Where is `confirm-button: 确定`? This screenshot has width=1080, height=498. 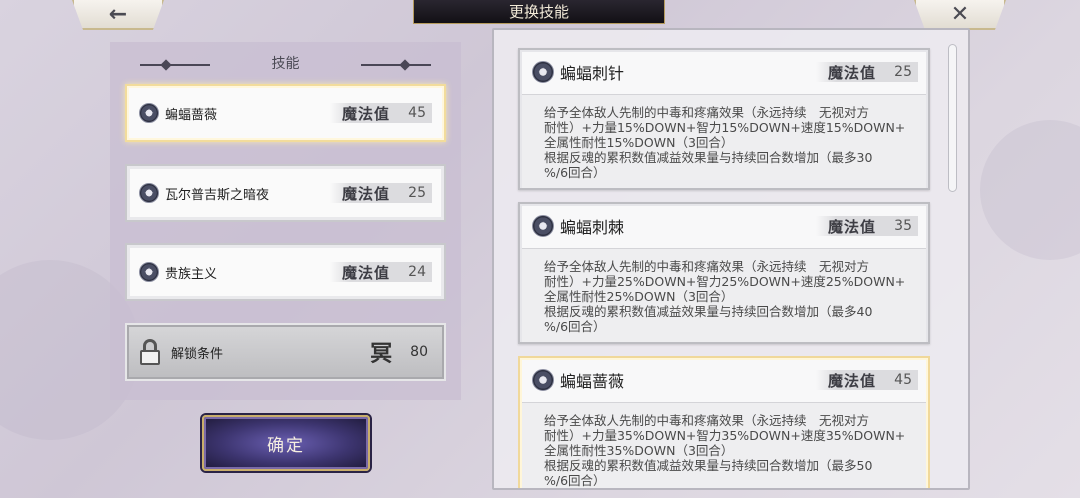
confirm-button: 确定 is located at coordinates (286, 443).